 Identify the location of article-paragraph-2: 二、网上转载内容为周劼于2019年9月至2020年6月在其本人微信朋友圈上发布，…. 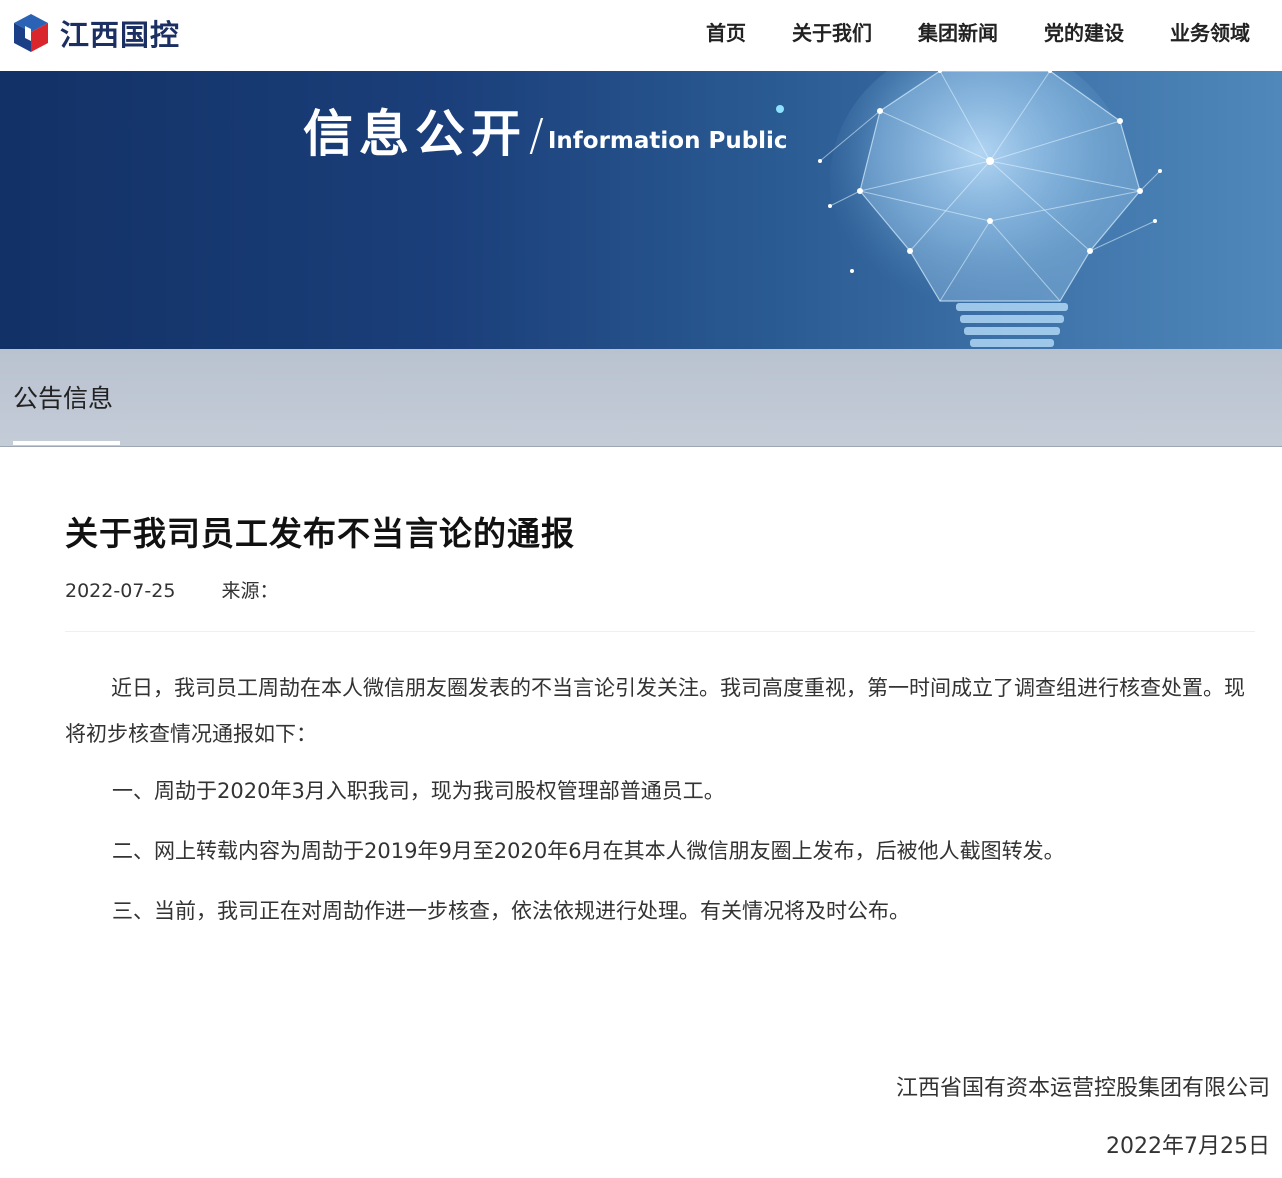
(588, 851).